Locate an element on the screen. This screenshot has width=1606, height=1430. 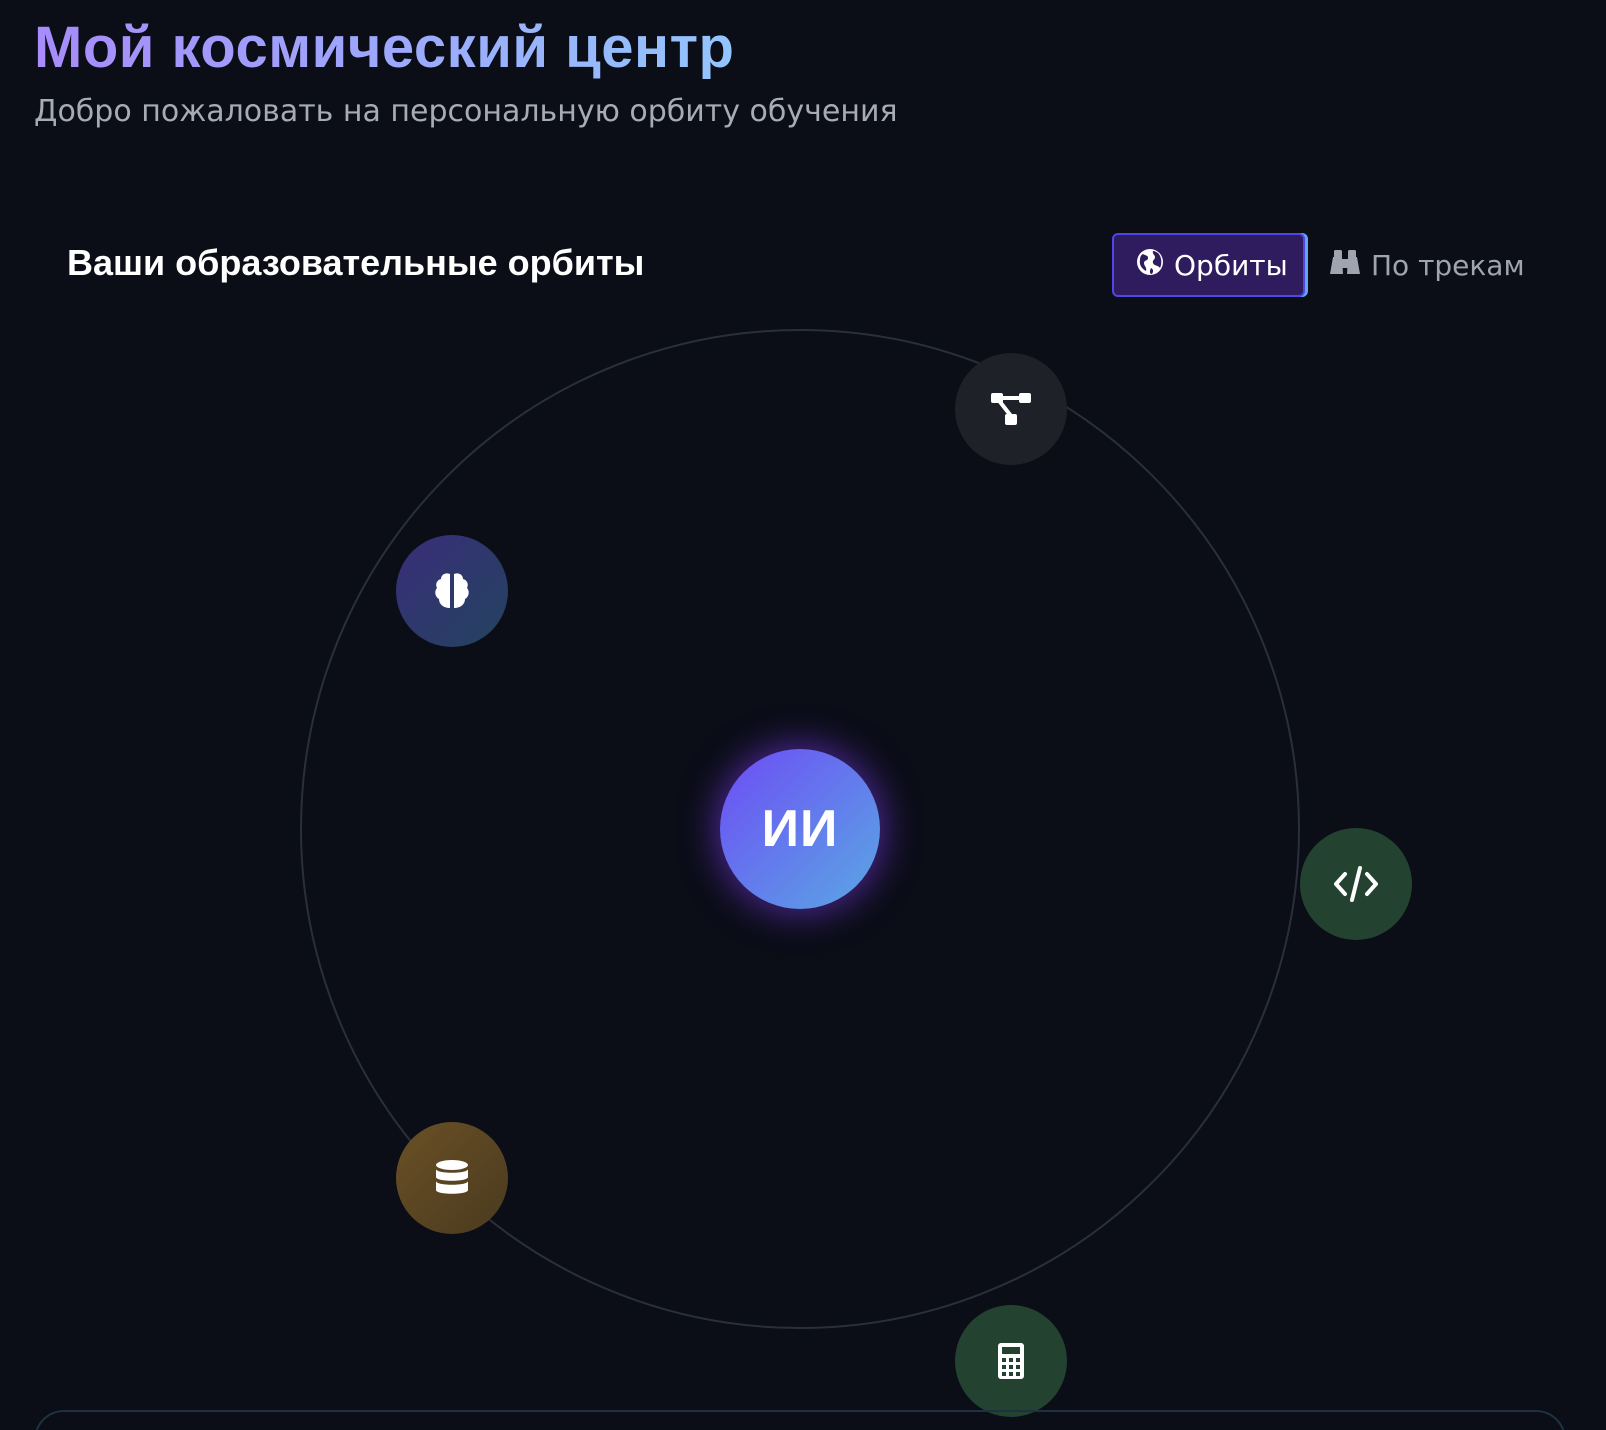
binoculars-icon is located at coordinates (1345, 265).